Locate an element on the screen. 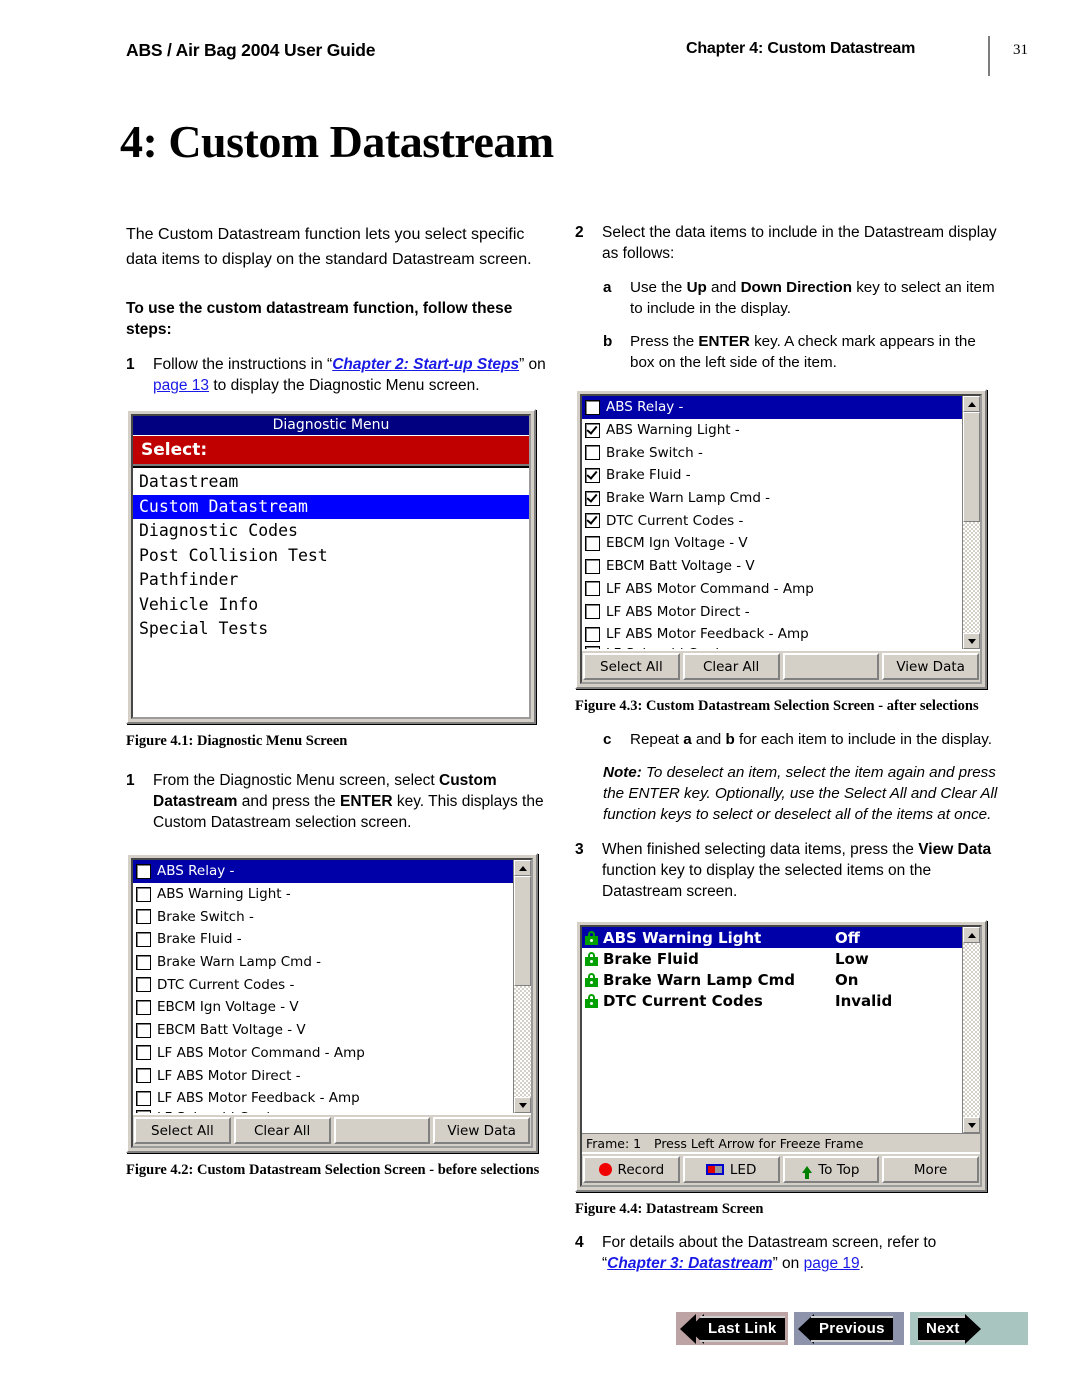  table-row: Brake Fluid Low is located at coordinates (772, 958).